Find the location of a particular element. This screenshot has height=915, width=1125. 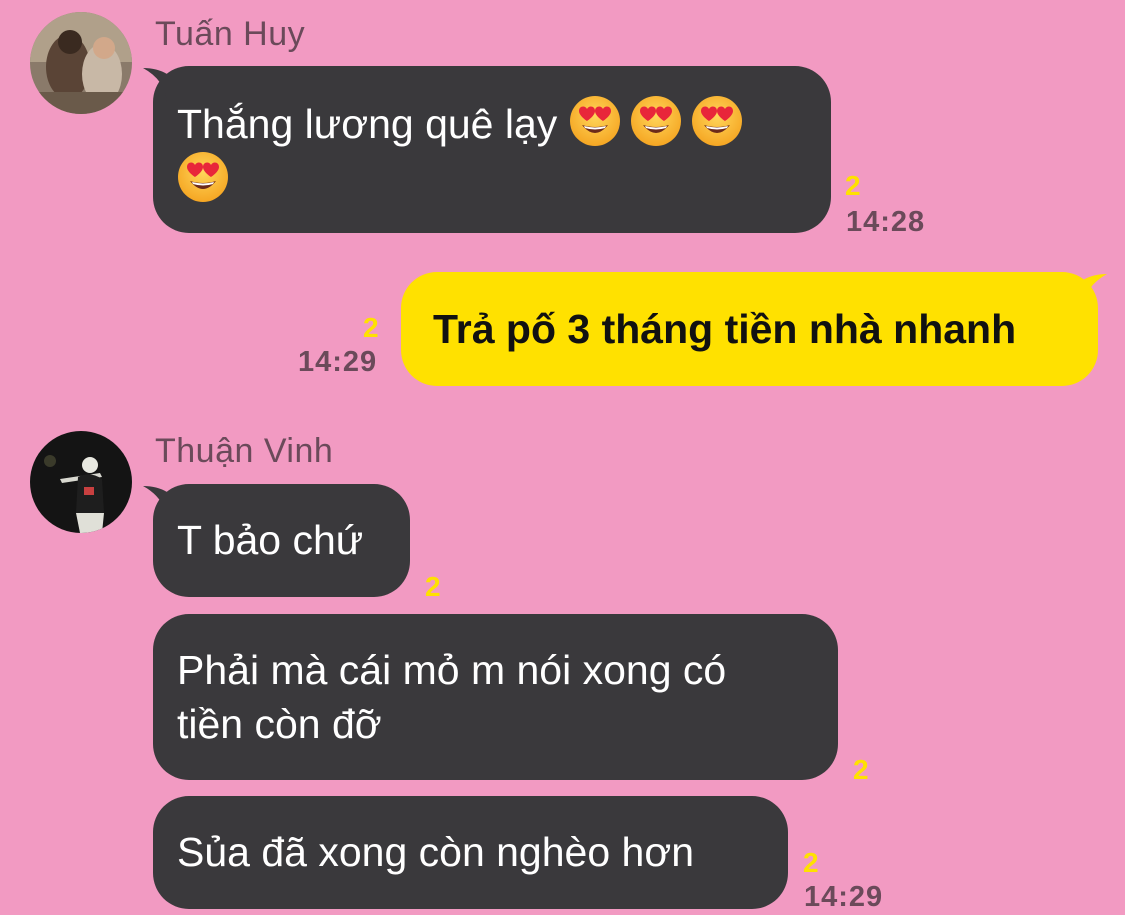

message-text: Thắng lương quê lạy is located at coordinates (492, 123).